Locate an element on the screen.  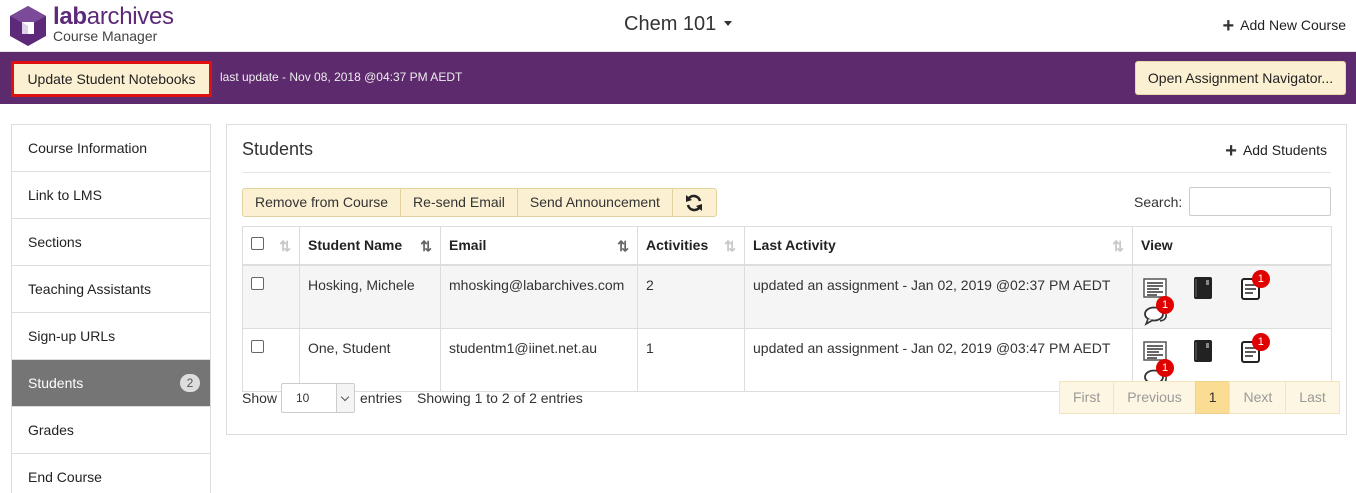
sidebar-item-grades: Grades is located at coordinates (111, 430).